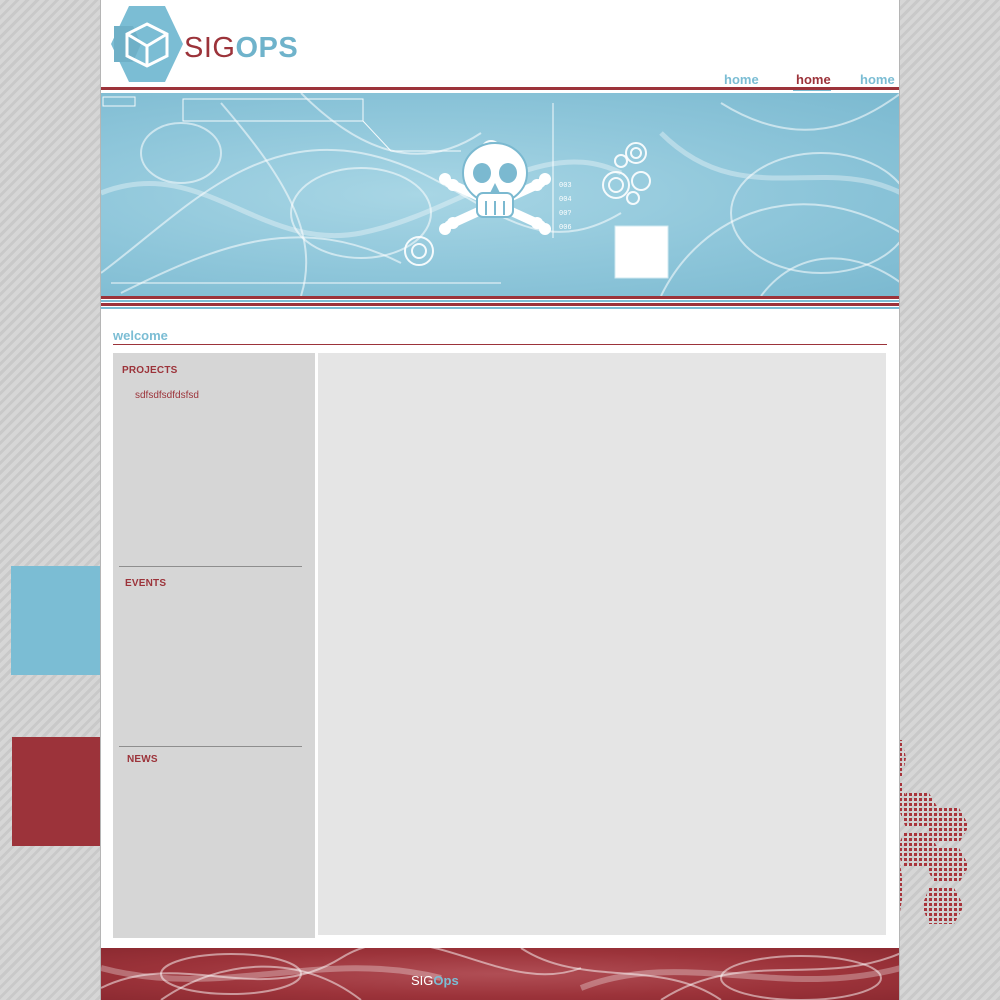 The width and height of the screenshot is (1000, 1000). What do you see at coordinates (741, 79) in the screenshot?
I see `nav-home-1: home` at bounding box center [741, 79].